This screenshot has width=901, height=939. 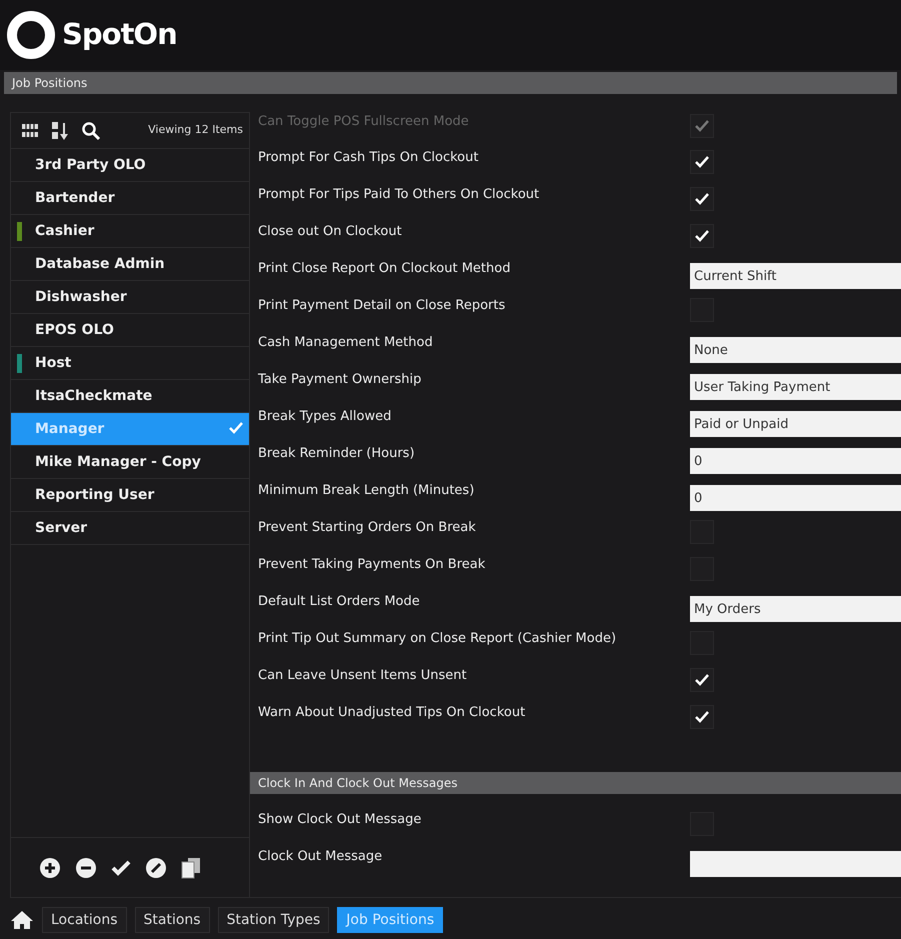 I want to click on input-field: User Taking Payment, so click(x=795, y=387).